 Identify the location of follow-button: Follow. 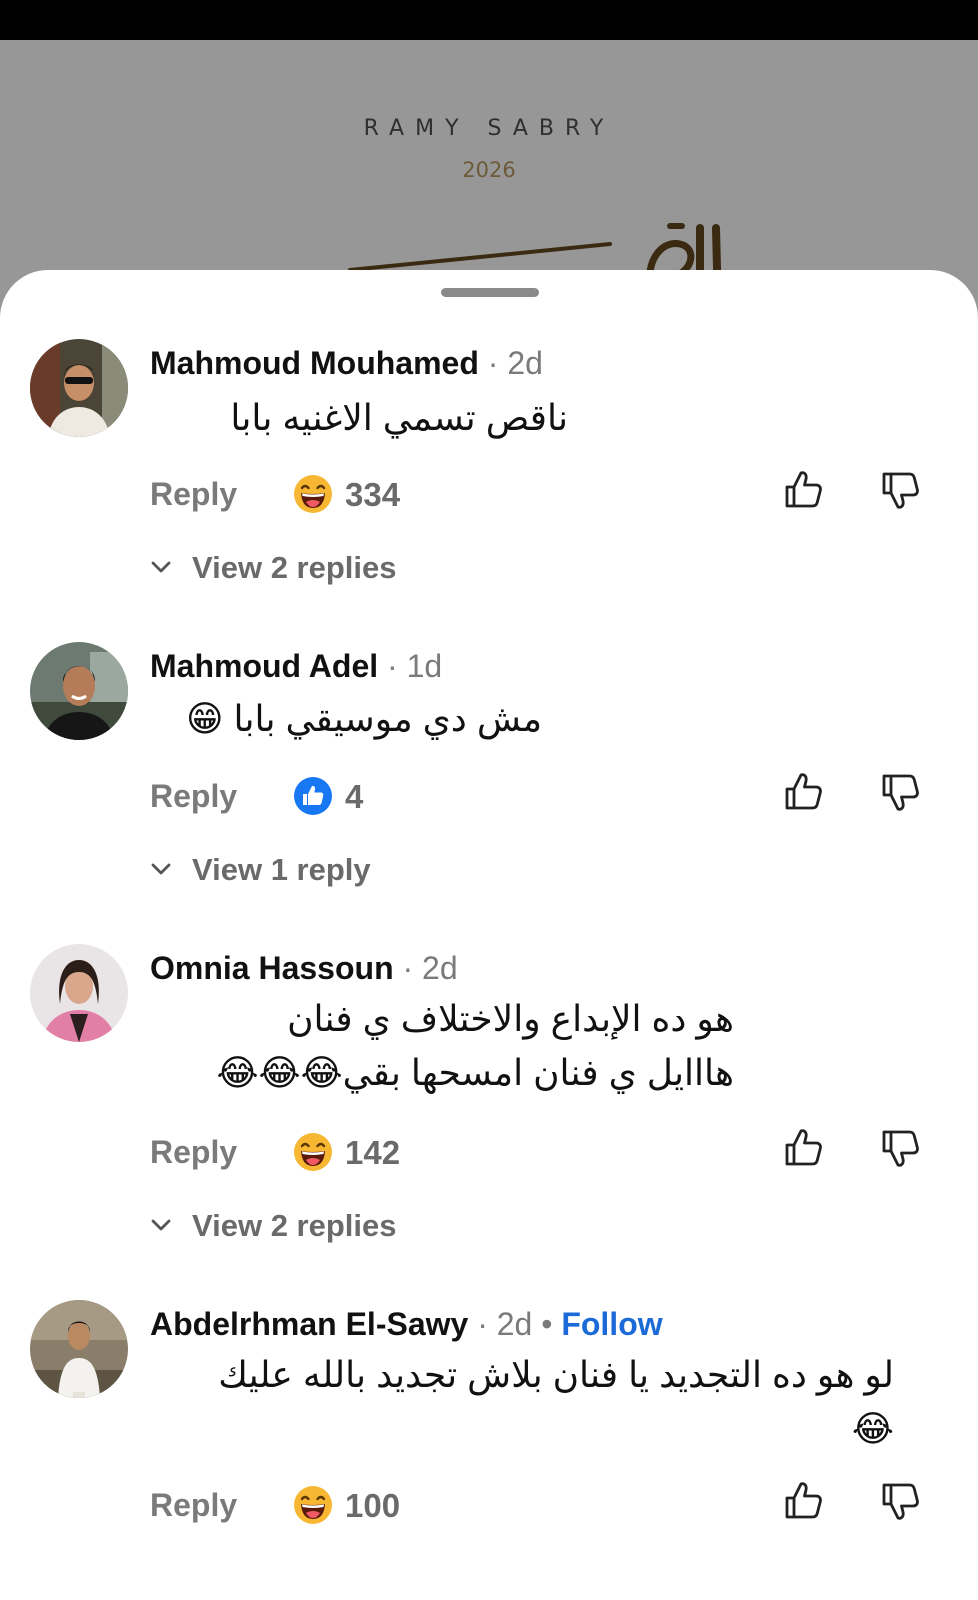
(611, 1324).